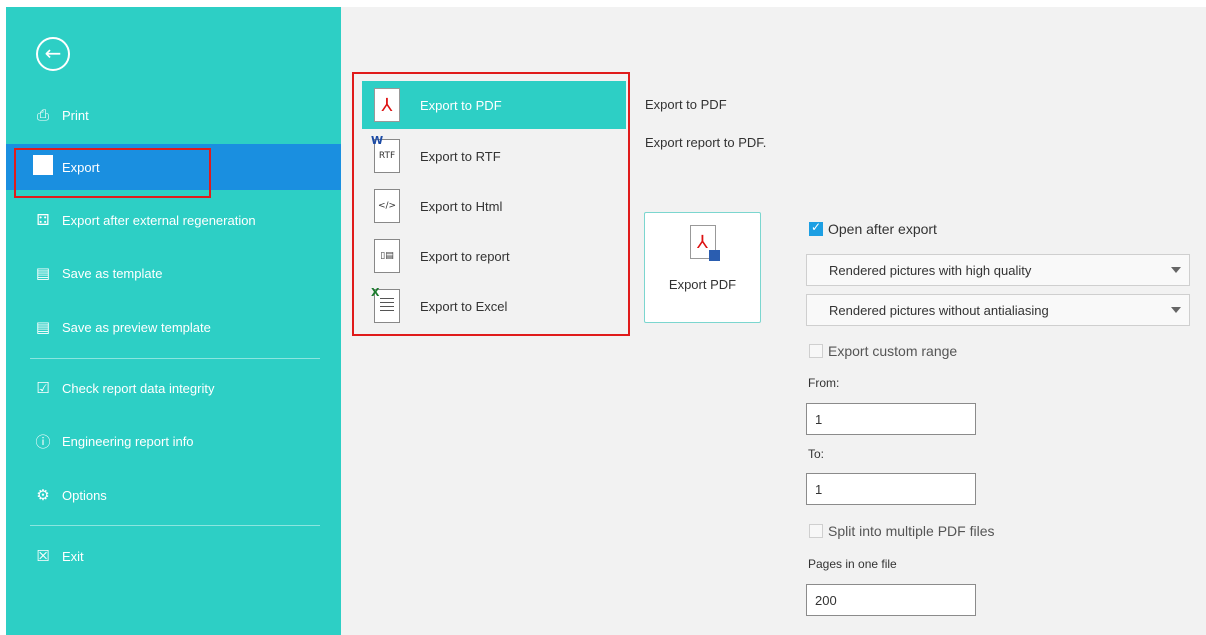  Describe the element at coordinates (173, 495) in the screenshot. I see `sidebar-item-options: ⚙ Options` at that location.